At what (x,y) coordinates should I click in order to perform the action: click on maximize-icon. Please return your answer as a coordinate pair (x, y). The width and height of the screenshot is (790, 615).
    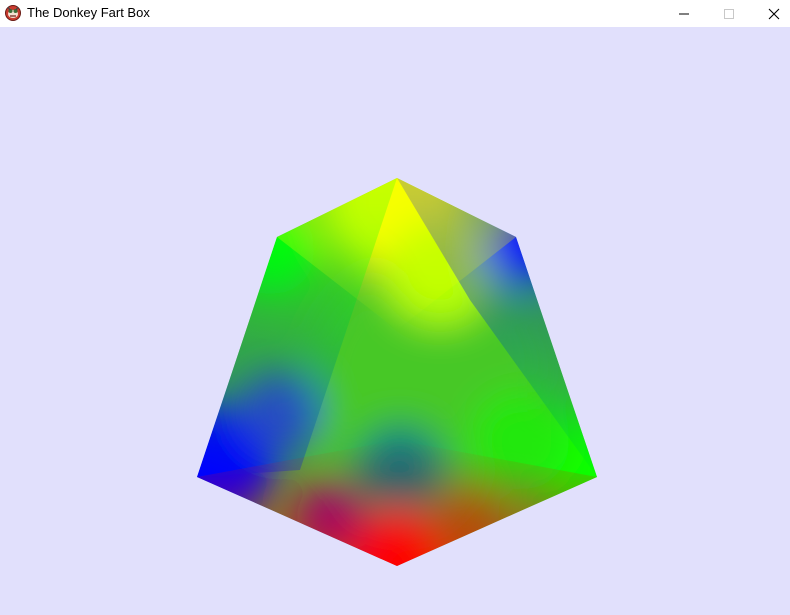
    Looking at the image, I should click on (729, 14).